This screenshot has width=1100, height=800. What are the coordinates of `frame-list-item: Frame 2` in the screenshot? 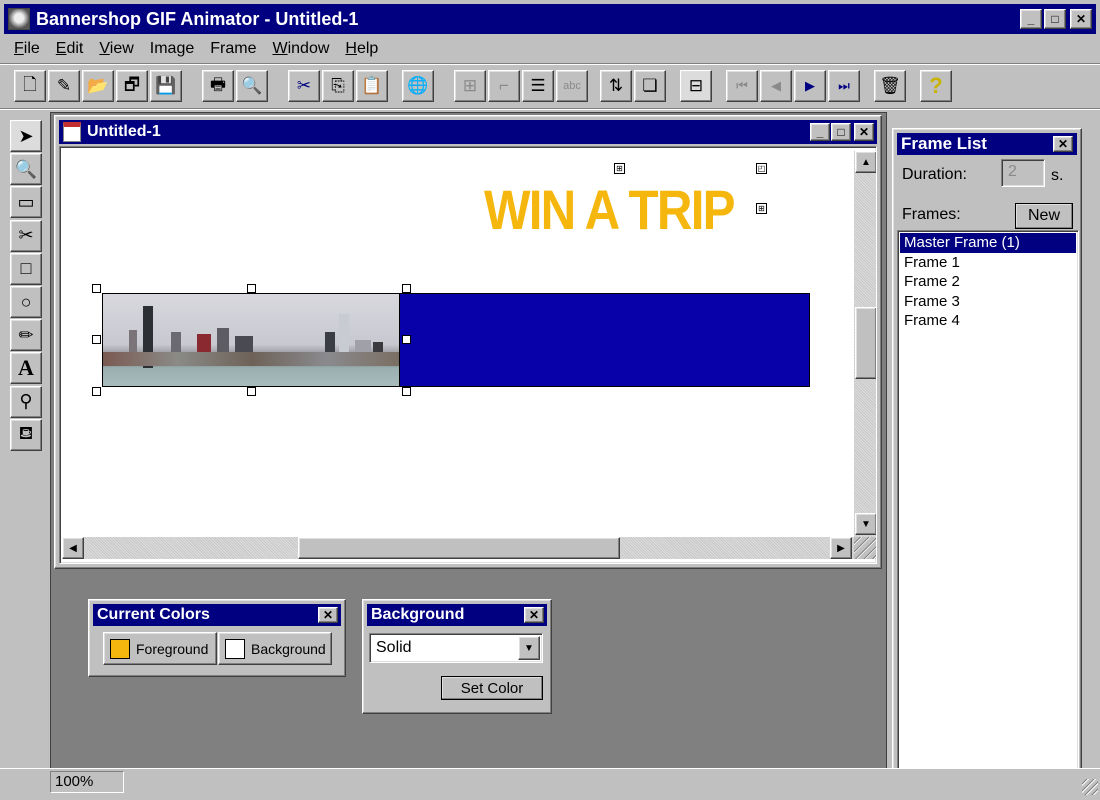 It's located at (988, 282).